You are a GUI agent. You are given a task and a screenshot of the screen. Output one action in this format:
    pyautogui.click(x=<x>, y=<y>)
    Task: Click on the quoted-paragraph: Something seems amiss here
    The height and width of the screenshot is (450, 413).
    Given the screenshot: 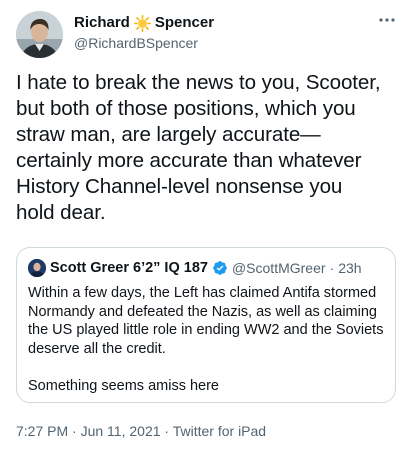 What is the action you would take?
    pyautogui.click(x=123, y=385)
    